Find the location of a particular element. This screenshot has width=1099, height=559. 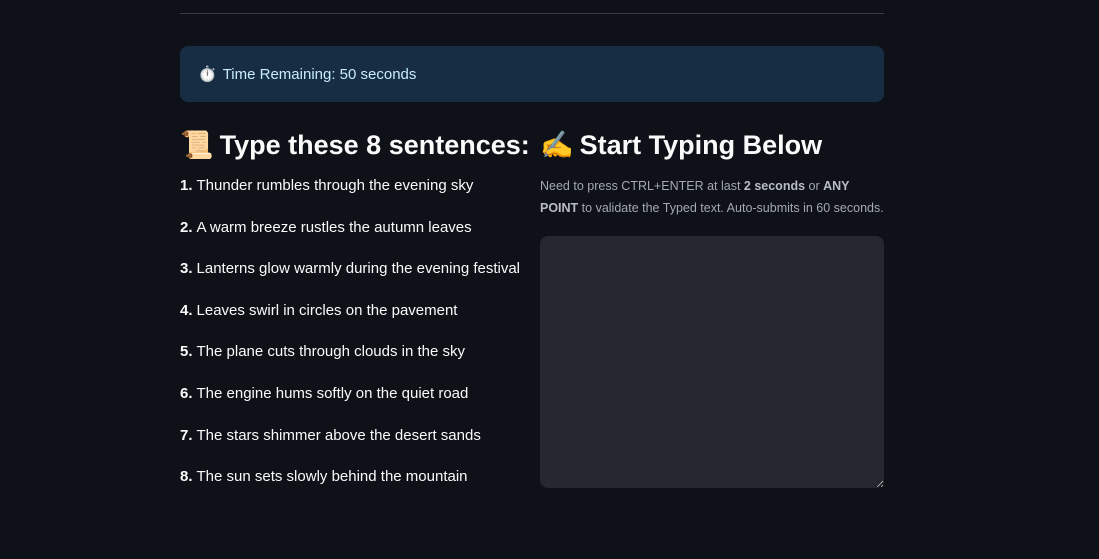

sentence-number: 4. is located at coordinates (186, 310).